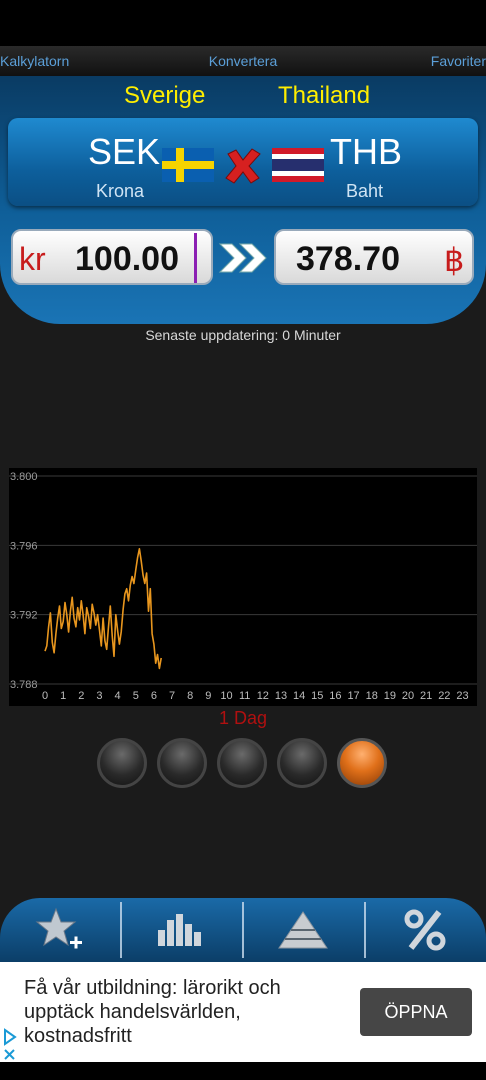 This screenshot has height=1080, width=486. What do you see at coordinates (24, 685) in the screenshot?
I see `chart-y-tick-label: 3.788` at bounding box center [24, 685].